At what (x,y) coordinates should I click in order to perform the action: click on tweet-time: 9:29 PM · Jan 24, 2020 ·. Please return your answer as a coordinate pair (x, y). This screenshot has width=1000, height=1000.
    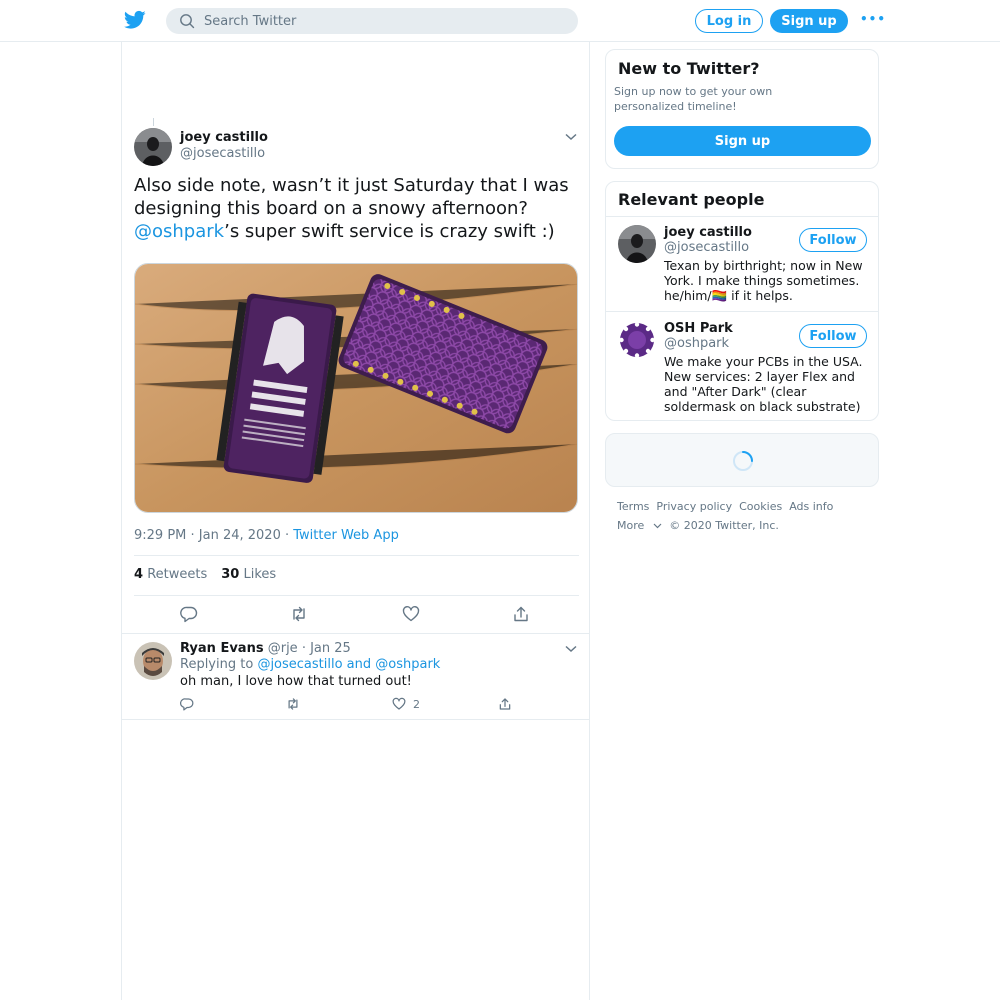
    Looking at the image, I should click on (213, 535).